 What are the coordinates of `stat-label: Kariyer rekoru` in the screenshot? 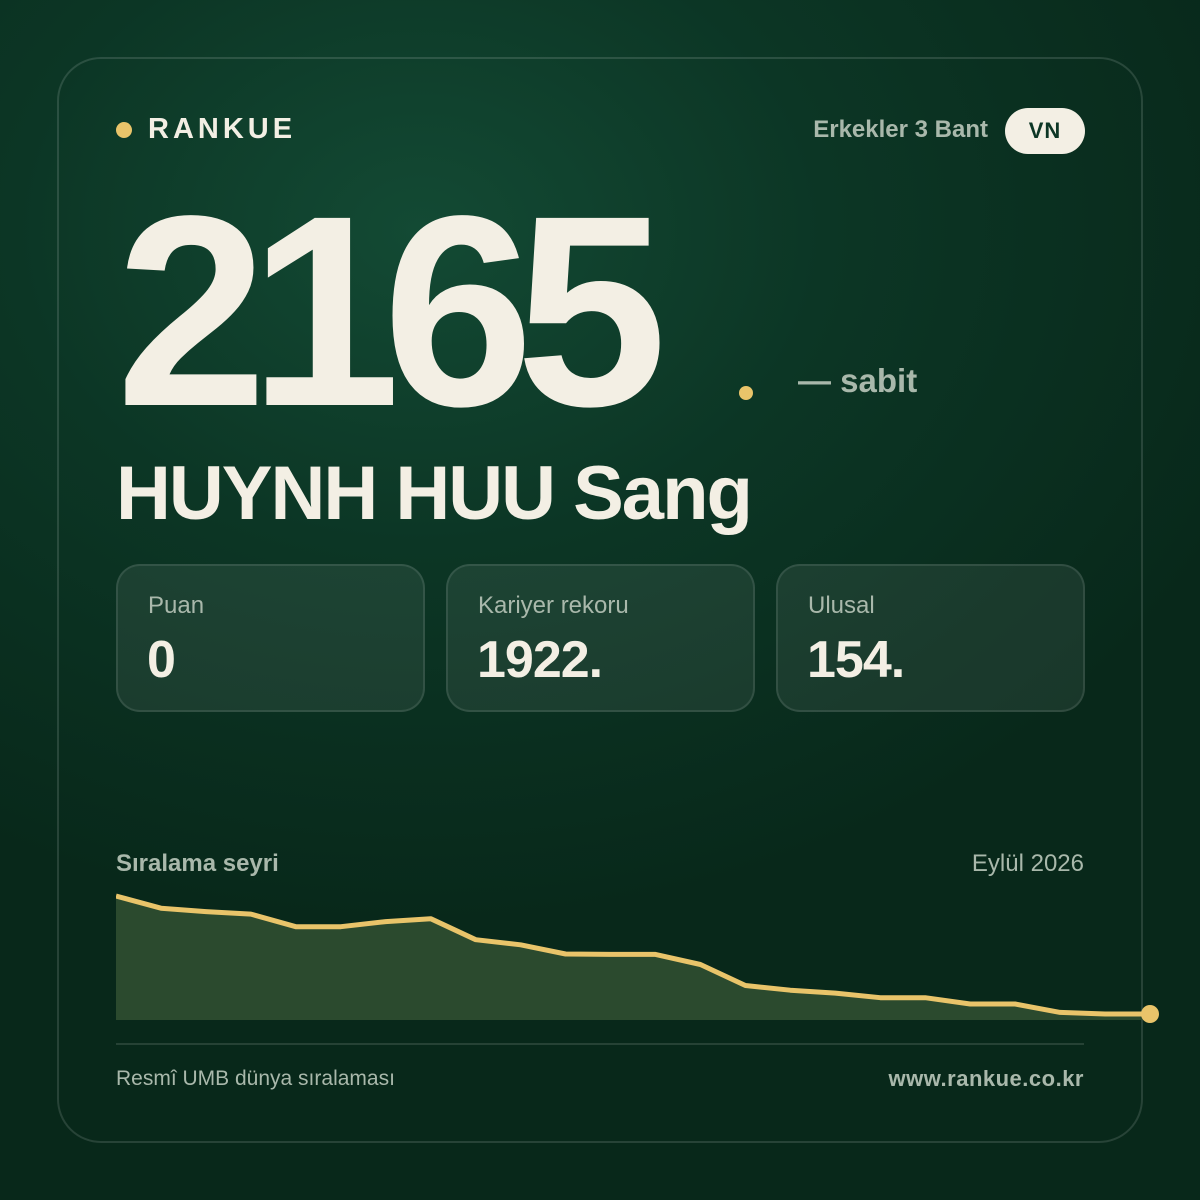 It's located at (553, 605).